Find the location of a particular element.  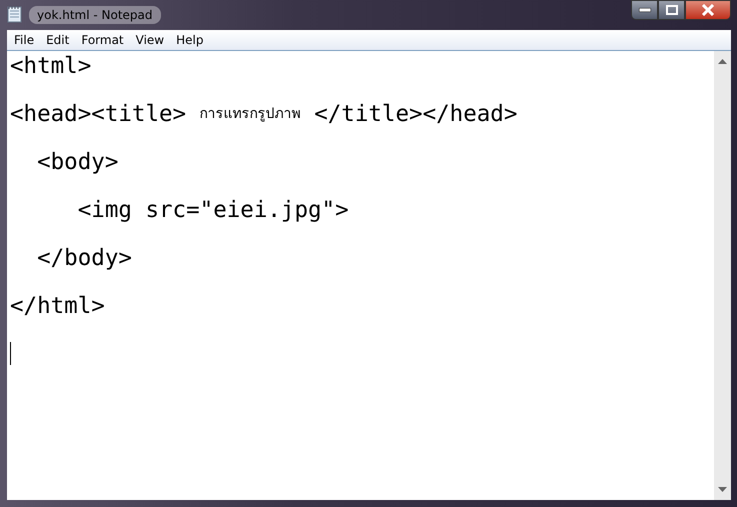

menu-item: File is located at coordinates (24, 40).